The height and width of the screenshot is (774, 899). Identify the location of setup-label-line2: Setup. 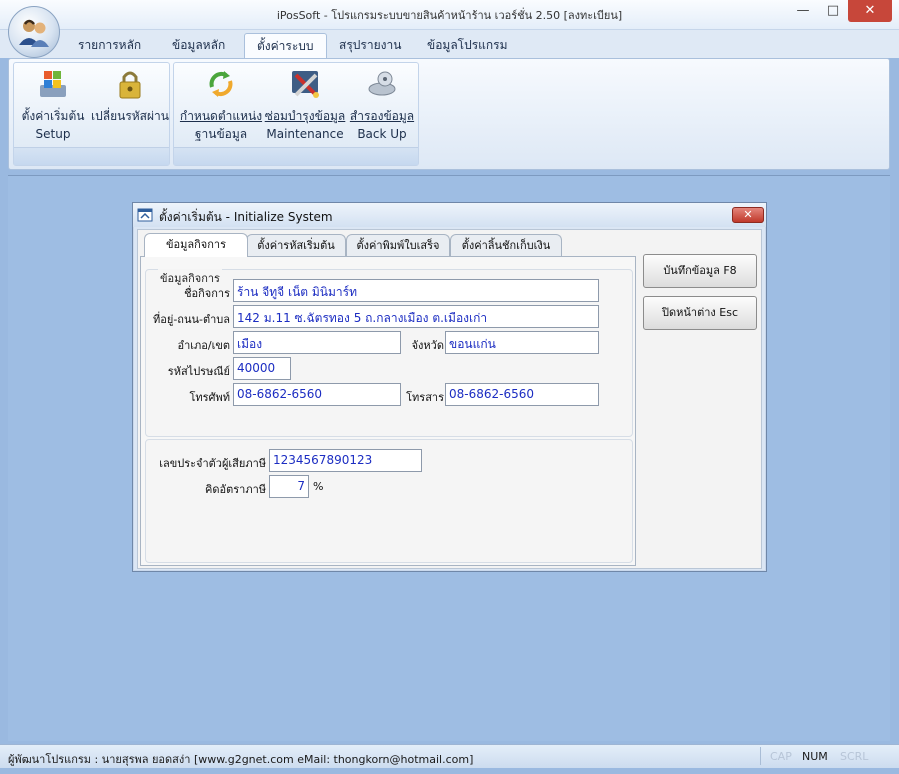
(53, 134).